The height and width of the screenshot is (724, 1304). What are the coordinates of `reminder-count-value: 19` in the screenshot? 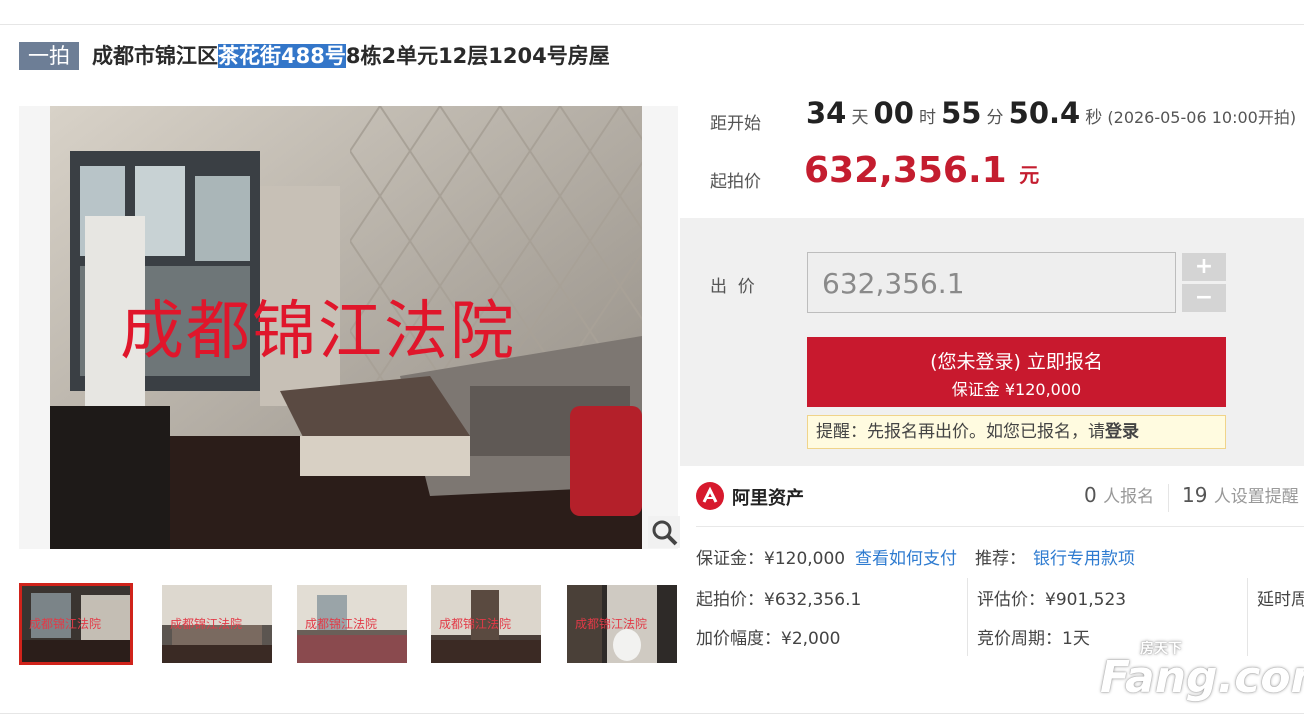 It's located at (1195, 495).